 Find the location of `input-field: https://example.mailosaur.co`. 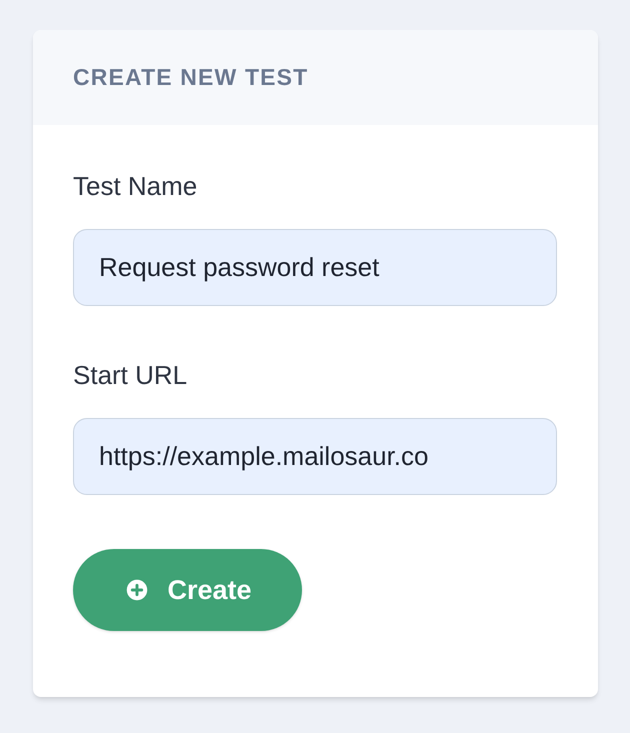

input-field: https://example.mailosaur.co is located at coordinates (315, 456).